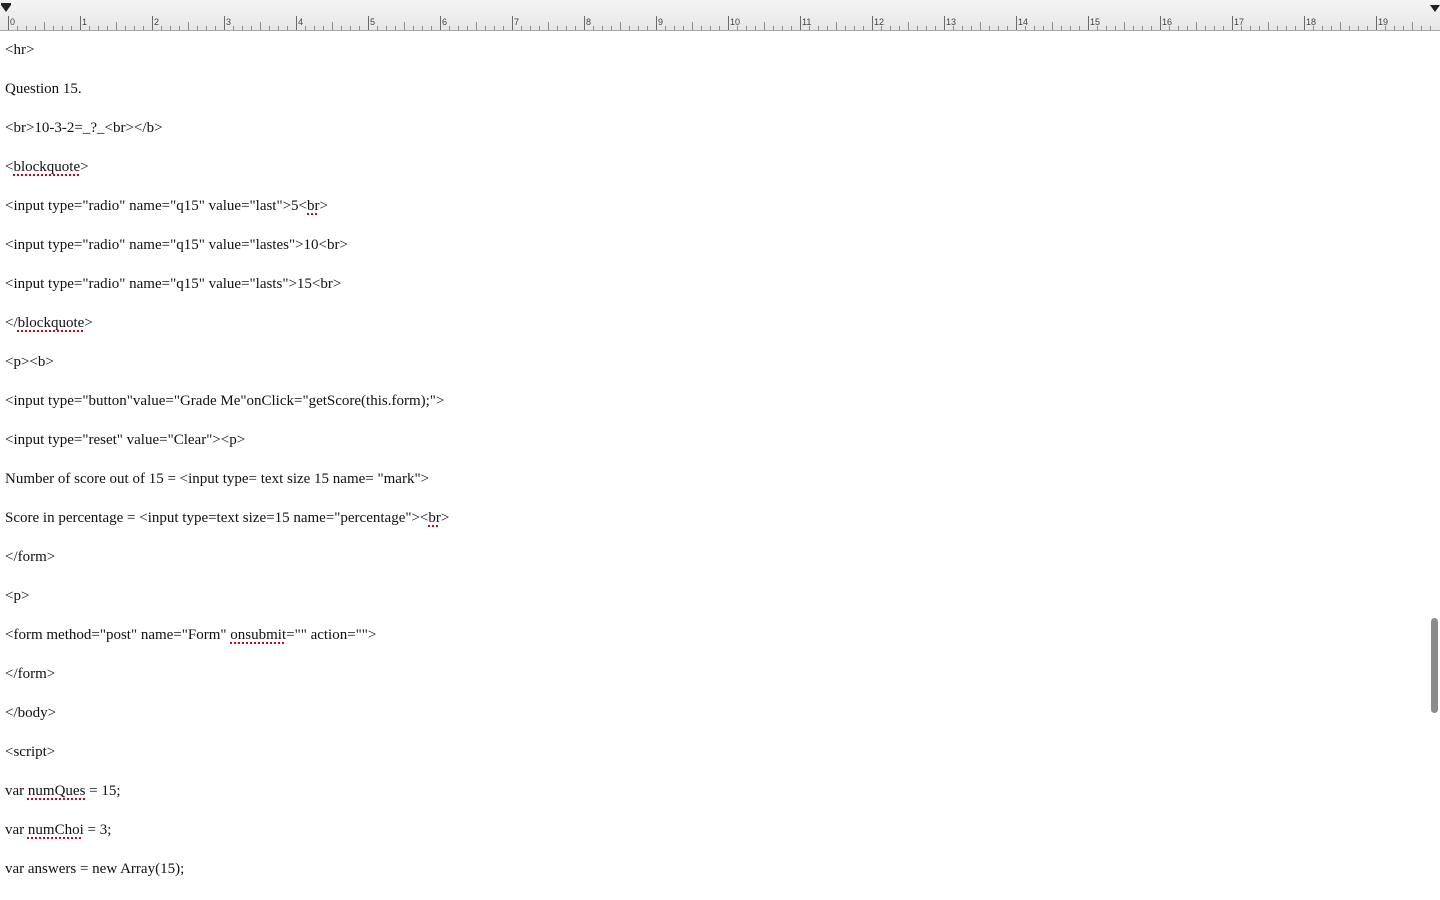  I want to click on text-segment: </form>, so click(30, 674).